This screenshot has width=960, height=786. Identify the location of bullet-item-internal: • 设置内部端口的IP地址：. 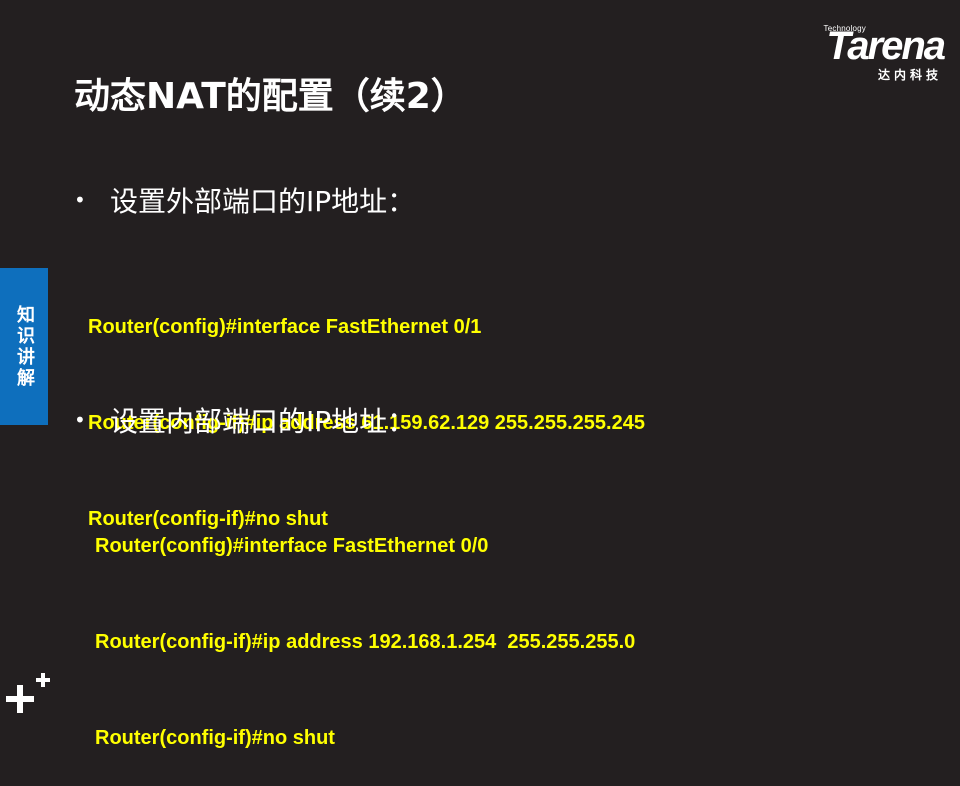
(244, 420).